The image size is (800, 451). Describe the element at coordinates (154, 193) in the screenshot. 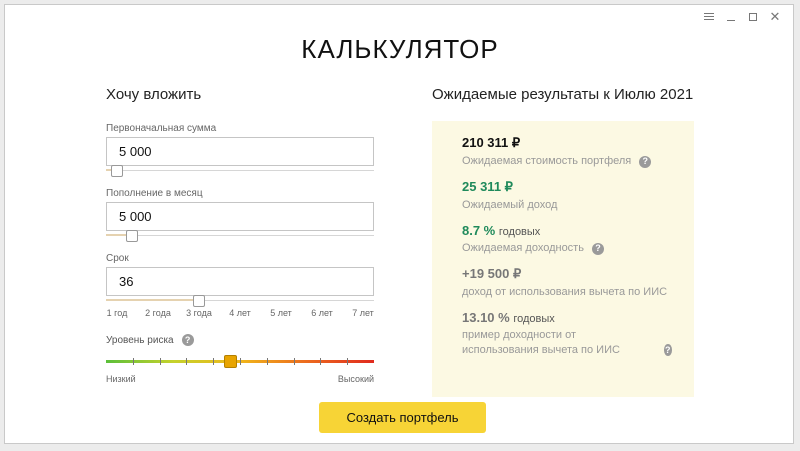

I see `monthly-topup-label: Пополнение в месяц` at that location.